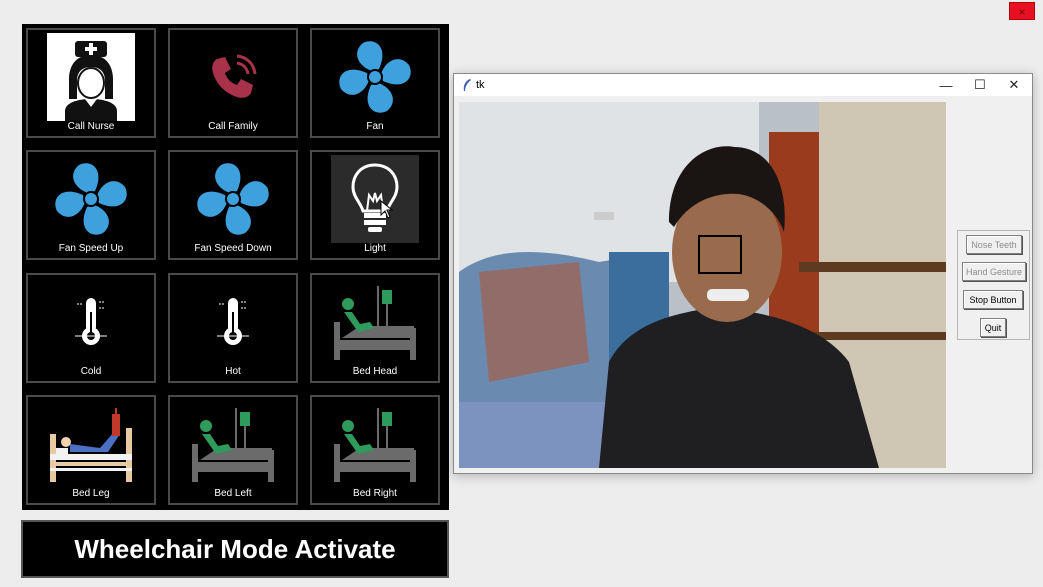  Describe the element at coordinates (233, 126) in the screenshot. I see `tile-label: Call Family` at that location.